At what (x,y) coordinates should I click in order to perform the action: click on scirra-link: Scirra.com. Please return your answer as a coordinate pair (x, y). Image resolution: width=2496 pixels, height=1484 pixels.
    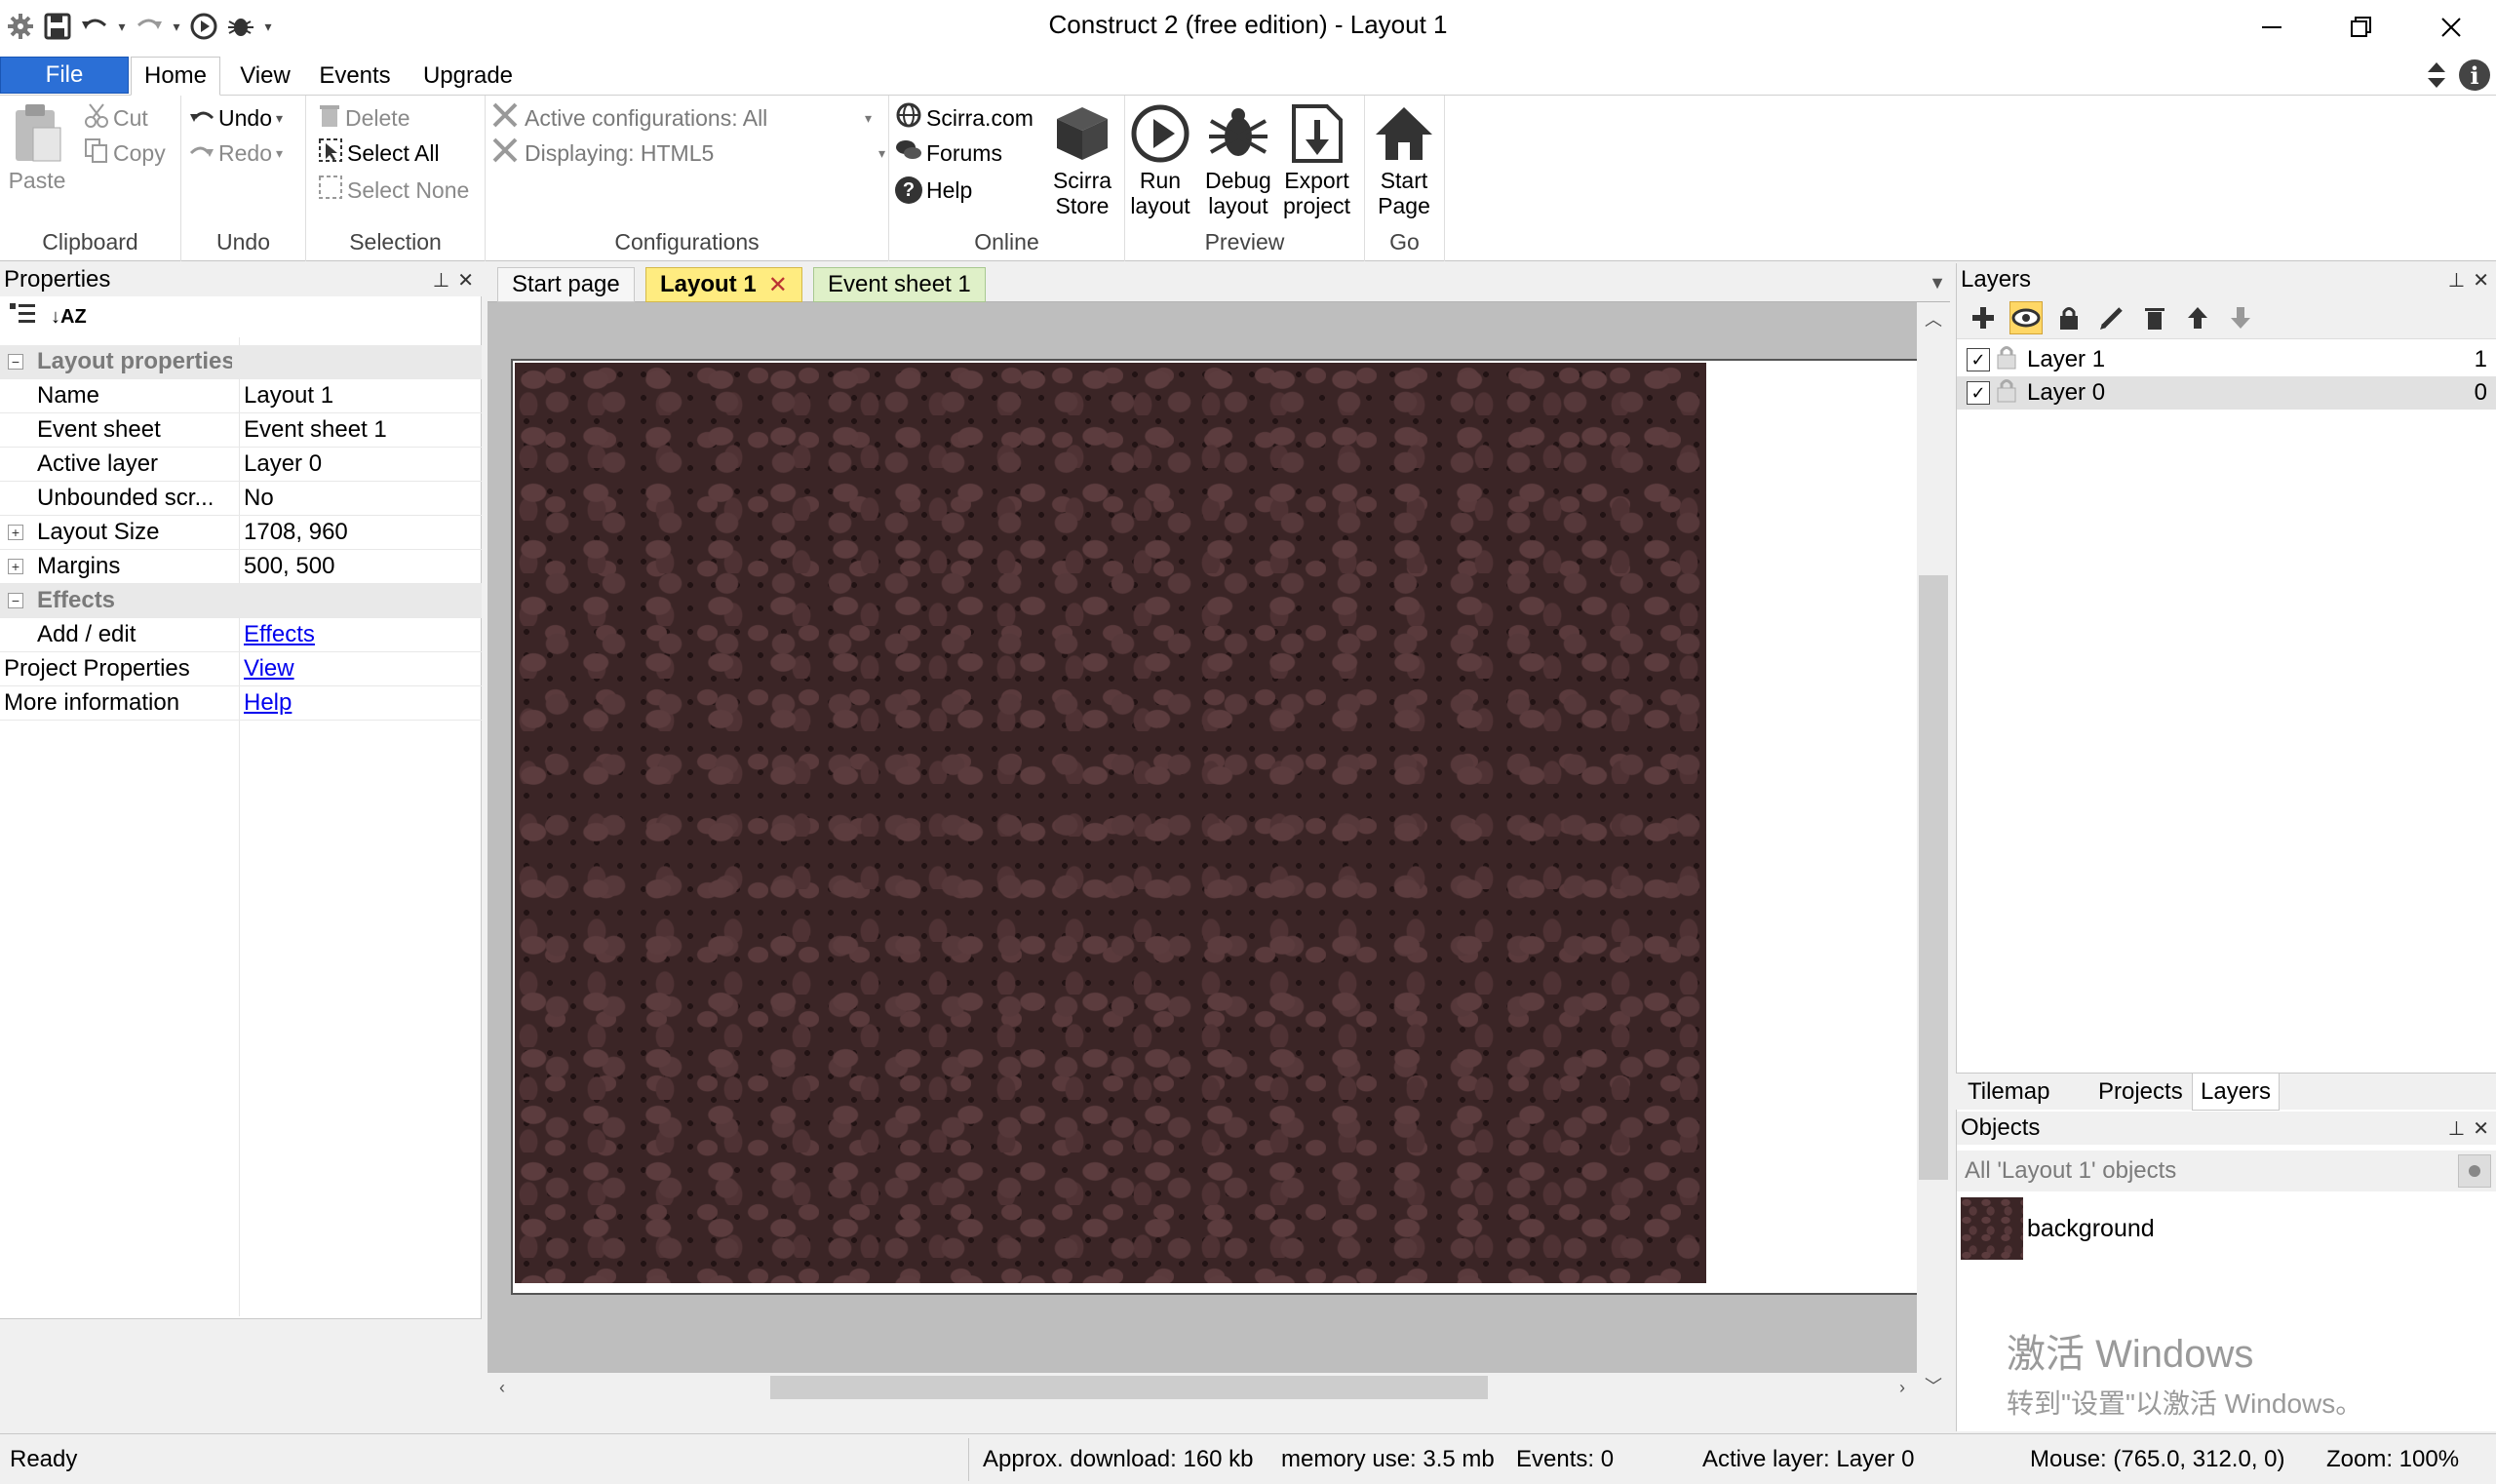
    Looking at the image, I should click on (964, 118).